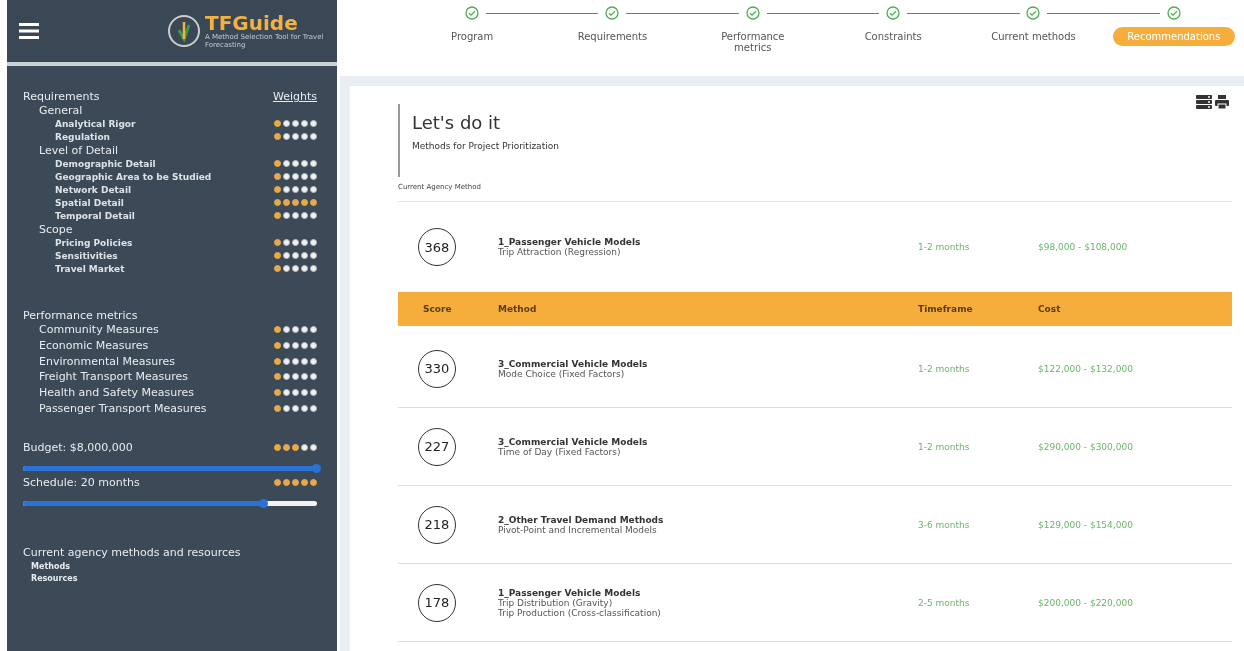 This screenshot has width=1244, height=651. Describe the element at coordinates (578, 529) in the screenshot. I see `method-name: Pivot-Point and Incremental Models` at that location.